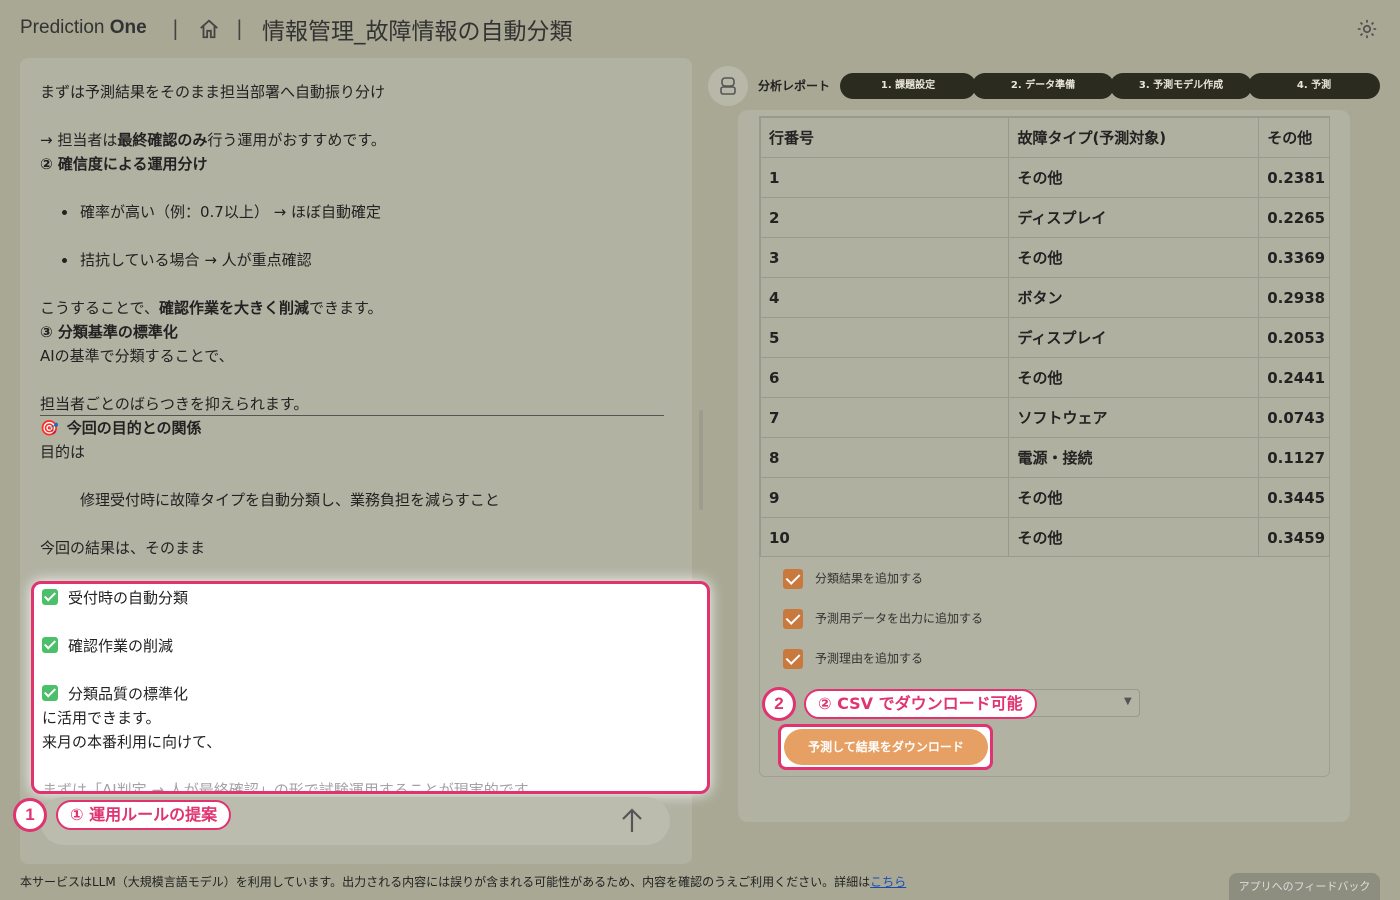 This screenshot has width=1400, height=900. Describe the element at coordinates (1293, 297) in the screenshot. I see `table-cell: 0.2938` at that location.